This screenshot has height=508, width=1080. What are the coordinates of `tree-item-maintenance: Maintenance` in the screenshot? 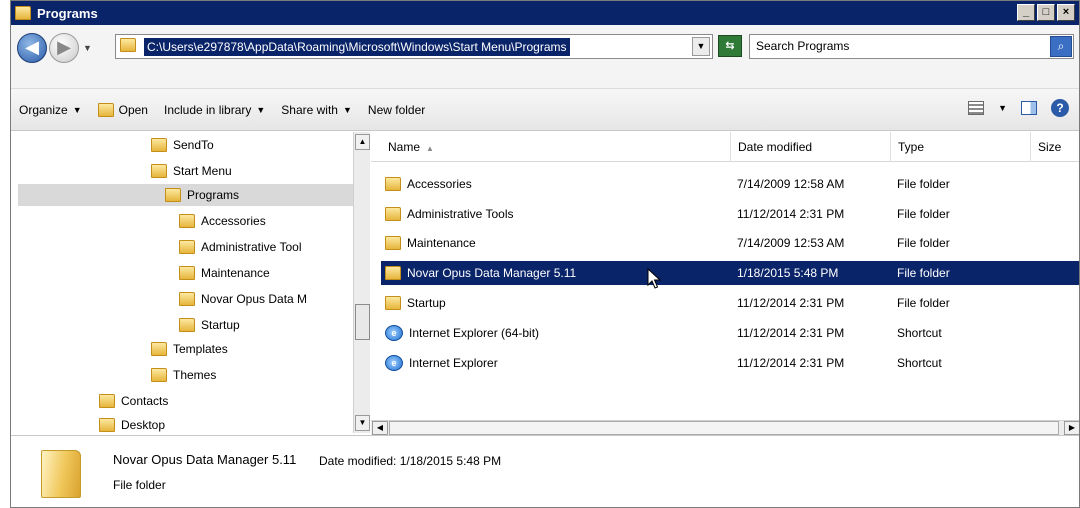 It's located at (266, 273).